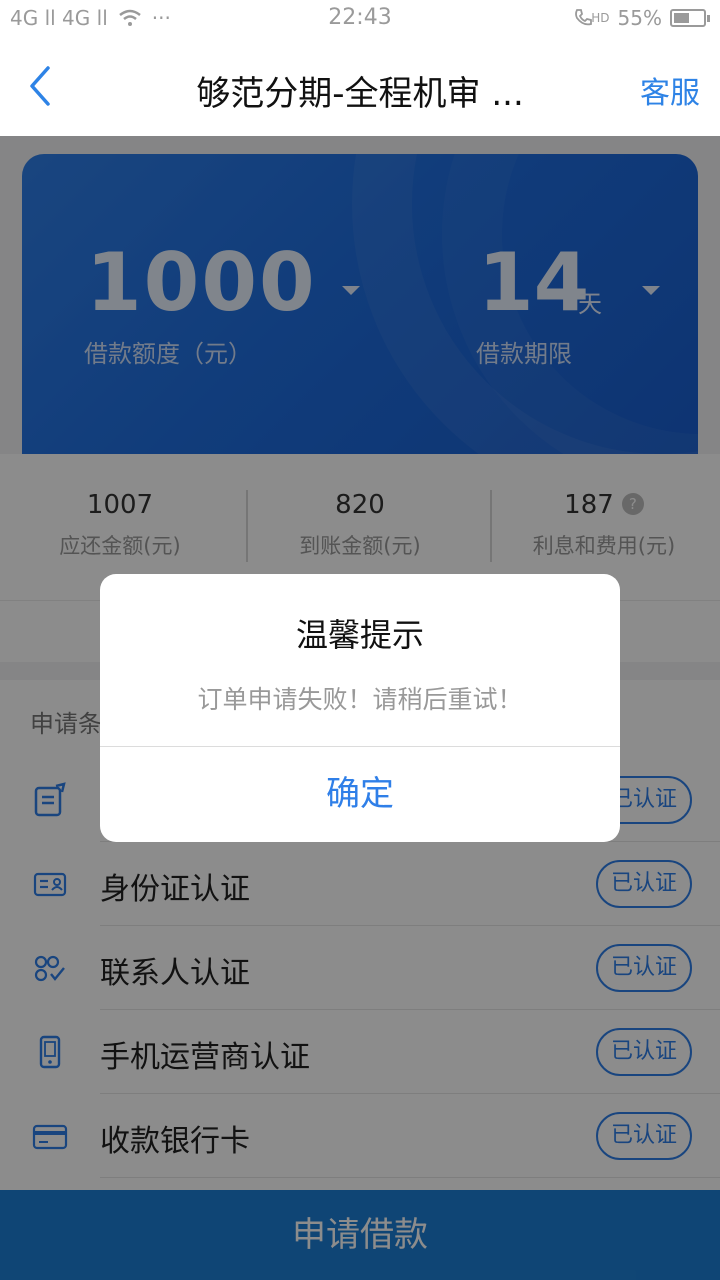 The height and width of the screenshot is (1280, 720). I want to click on navigation-bar: 够范分期-全程机审 ... 客服, so click(360, 86).